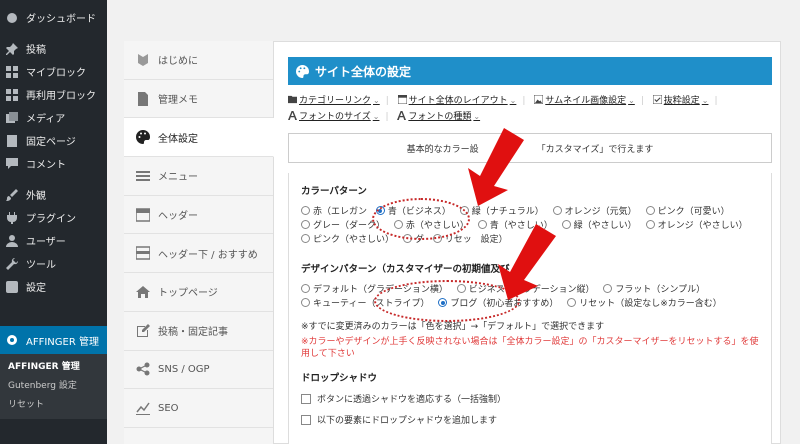  Describe the element at coordinates (402, 116) in the screenshot. I see `font-icon` at that location.